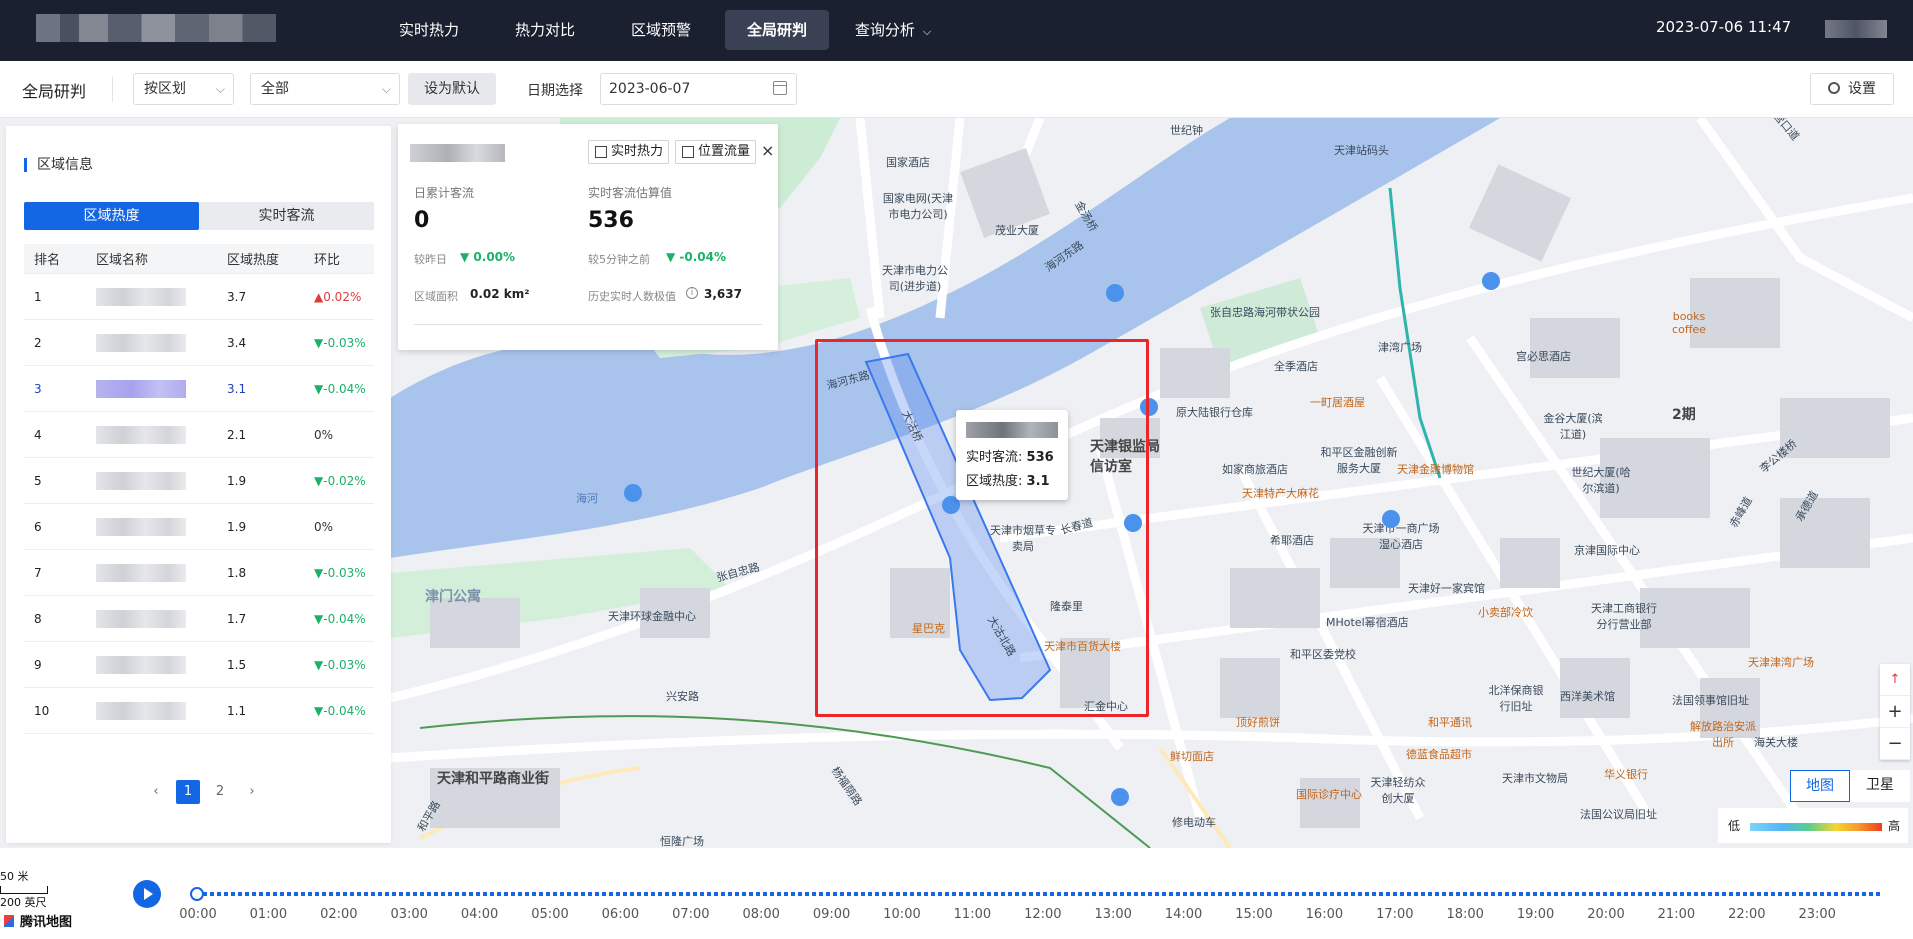 The width and height of the screenshot is (1913, 939). Describe the element at coordinates (777, 30) in the screenshot. I see `nav-global-analysis: 全局研判` at that location.